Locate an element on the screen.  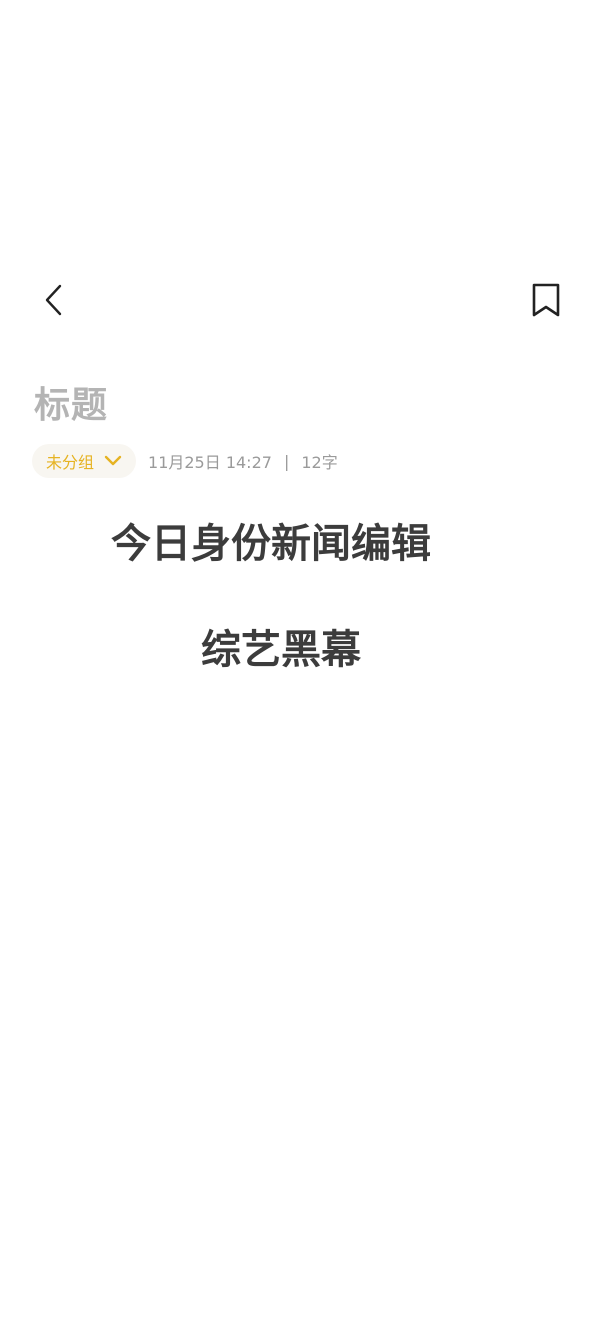
top-bar is located at coordinates (300, 300).